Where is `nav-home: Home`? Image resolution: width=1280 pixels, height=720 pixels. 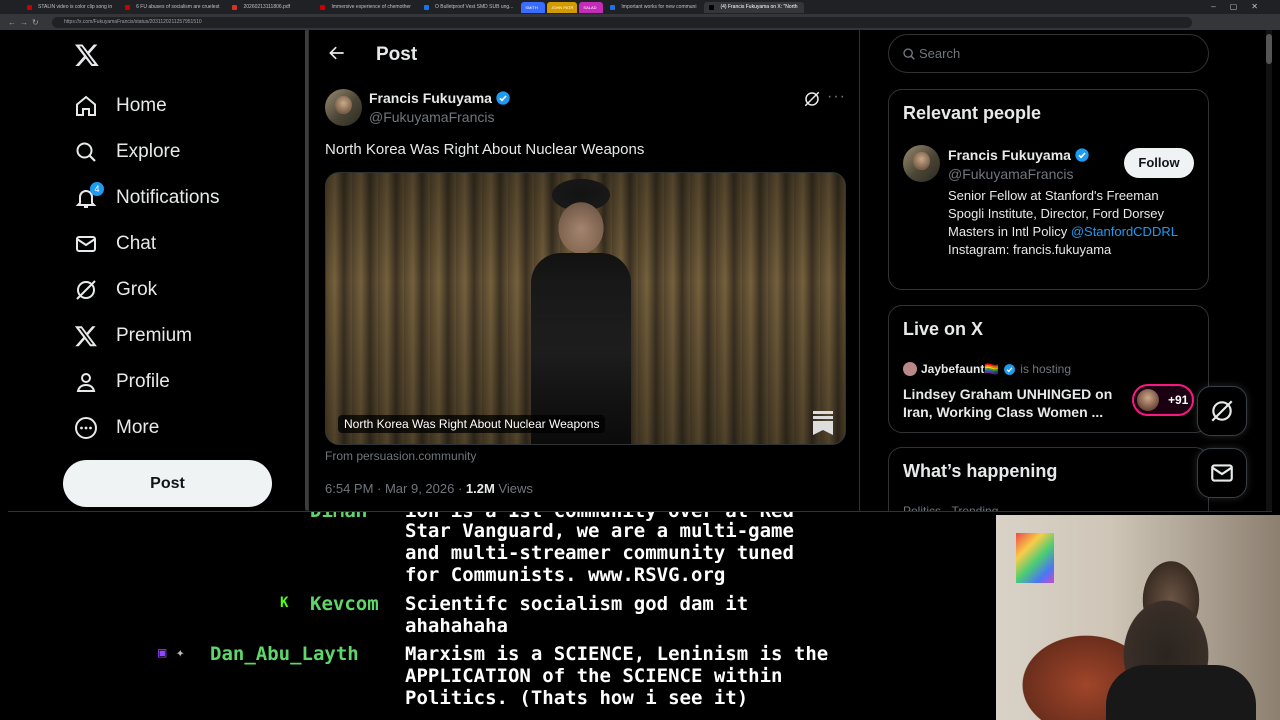 nav-home: Home is located at coordinates (120, 106).